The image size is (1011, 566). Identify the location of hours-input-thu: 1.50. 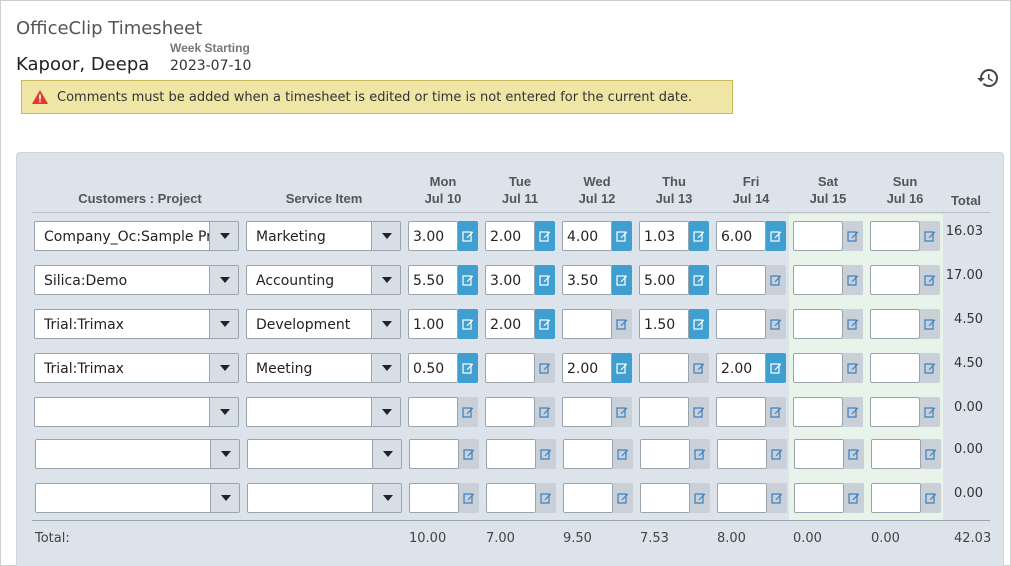
(664, 324).